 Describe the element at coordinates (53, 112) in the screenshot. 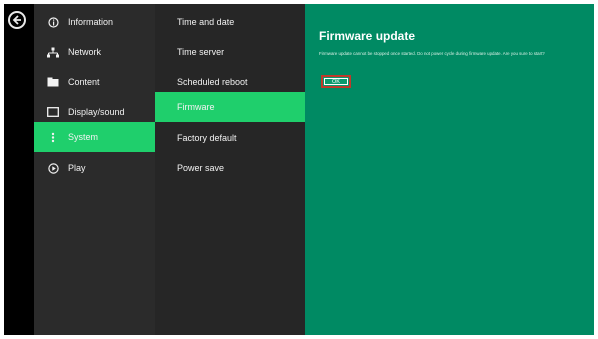

I see `display-icon` at that location.